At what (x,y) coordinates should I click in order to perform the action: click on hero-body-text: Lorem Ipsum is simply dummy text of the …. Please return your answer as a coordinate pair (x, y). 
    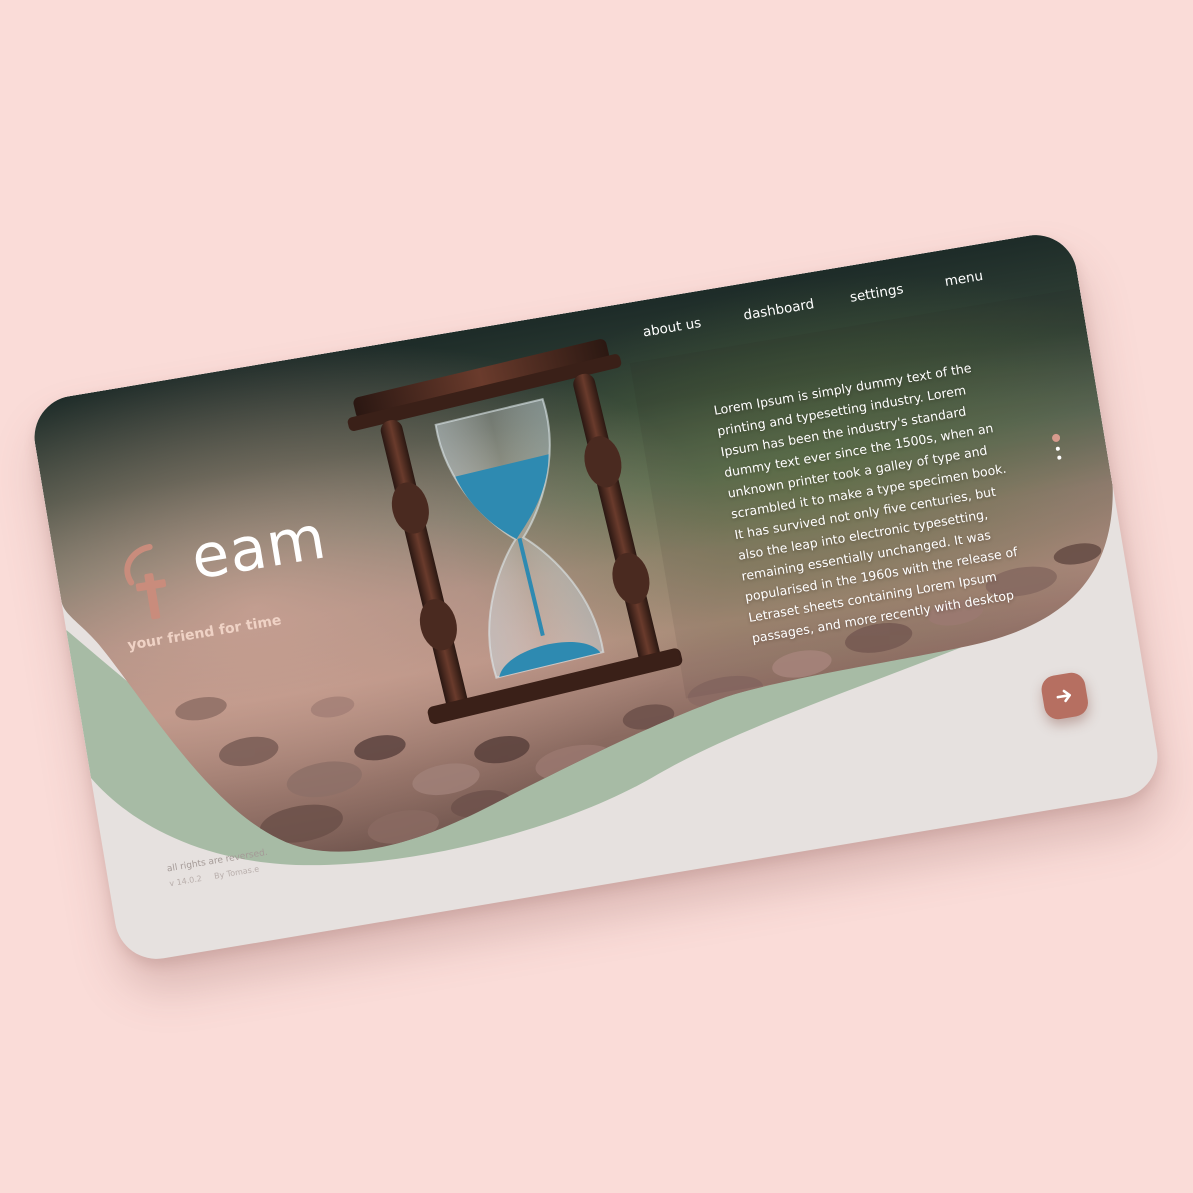
    Looking at the image, I should click on (865, 503).